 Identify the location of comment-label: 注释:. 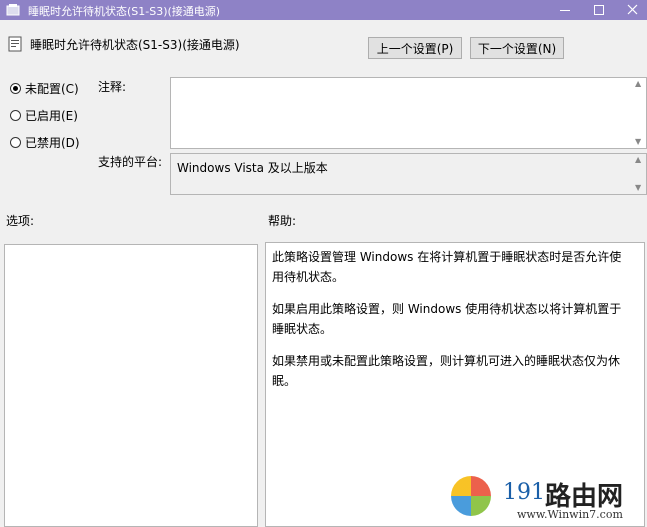
(112, 87).